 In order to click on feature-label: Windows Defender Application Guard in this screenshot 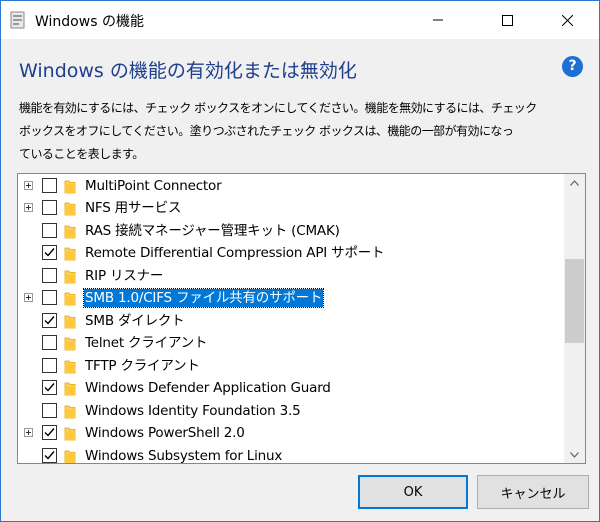, I will do `click(208, 388)`.